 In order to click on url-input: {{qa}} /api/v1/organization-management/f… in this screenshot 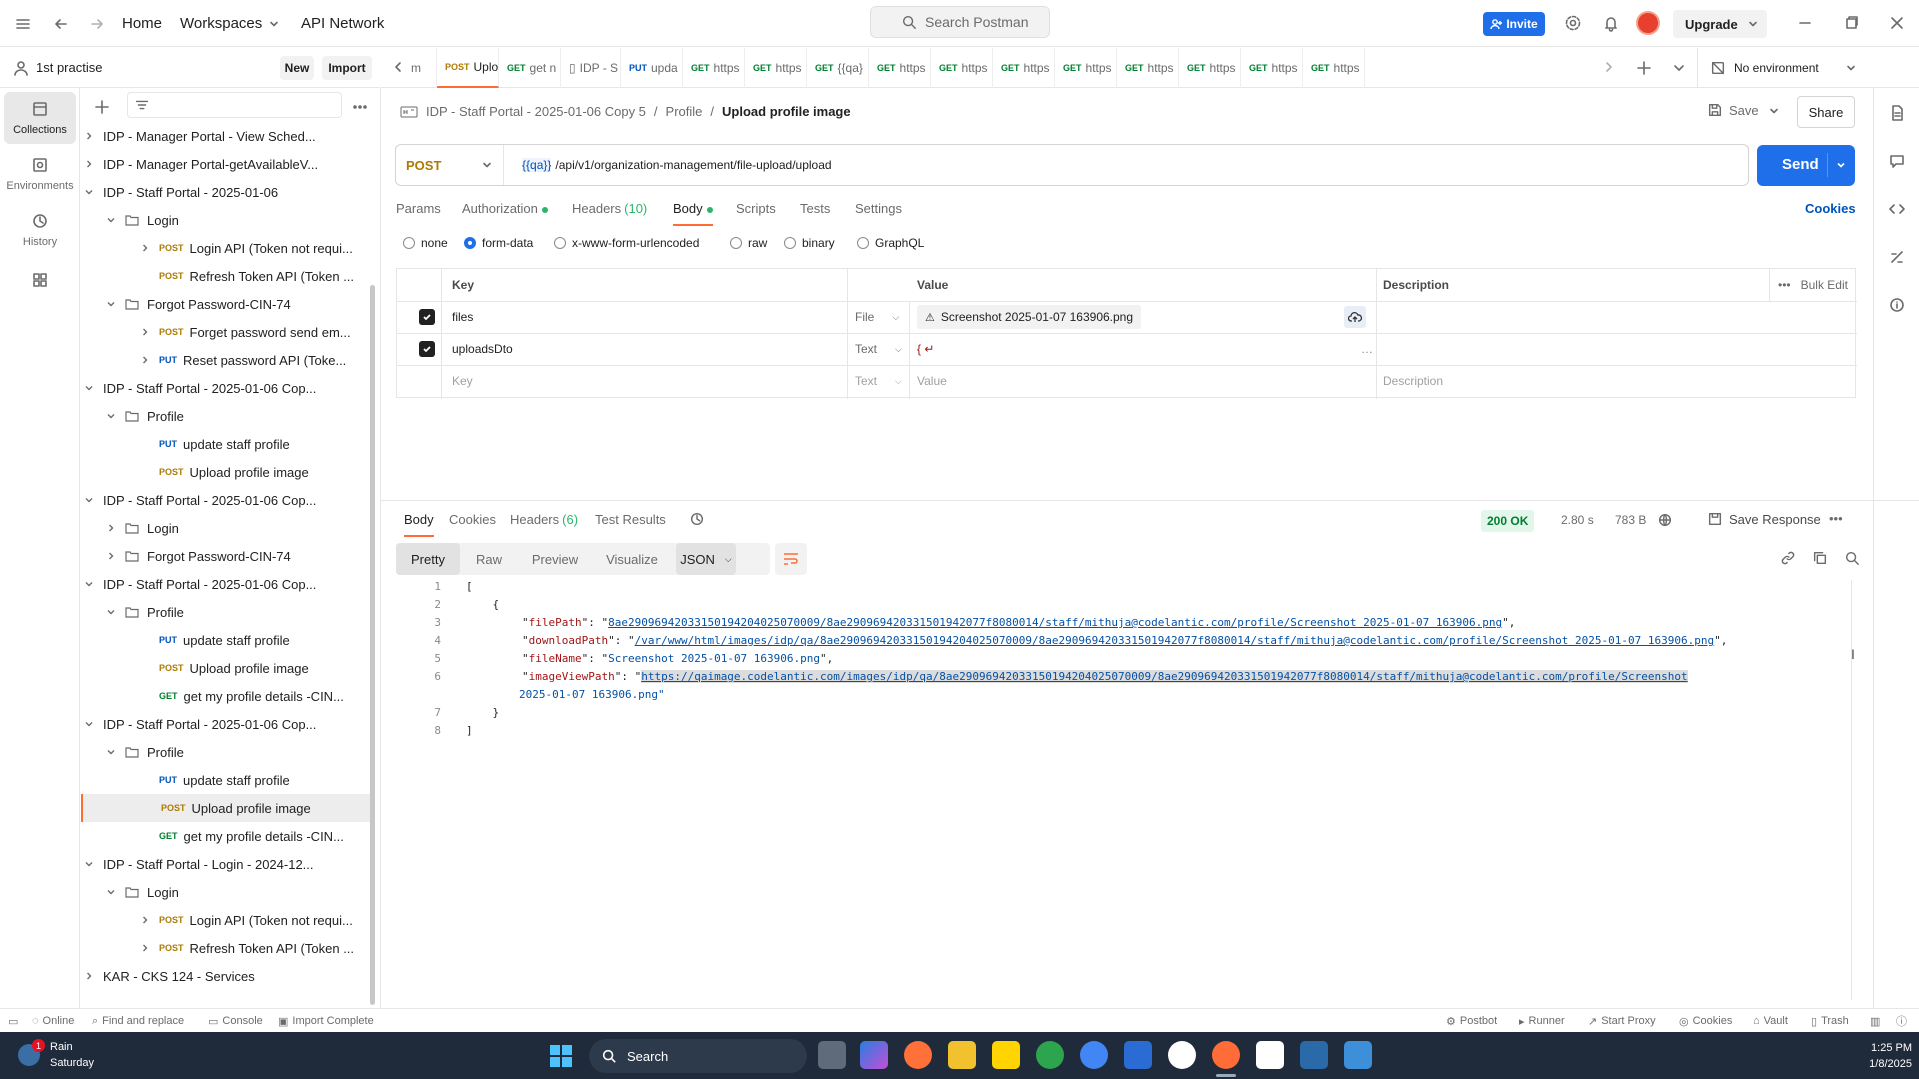, I will do `click(677, 165)`.